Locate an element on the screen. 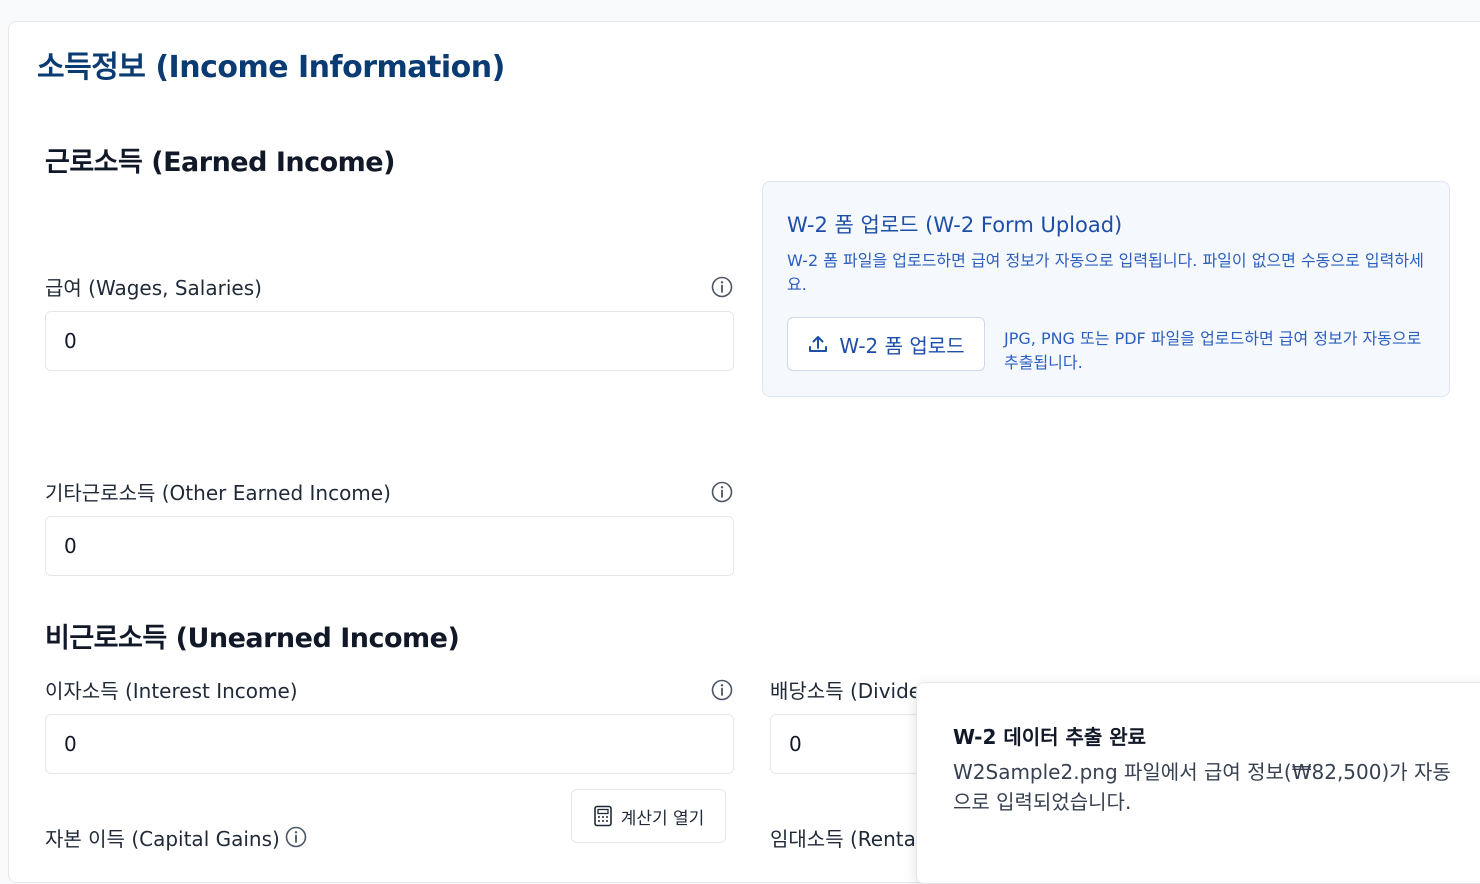  earned-income-heading: 근로소득 (Earned Income) is located at coordinates (220, 162).